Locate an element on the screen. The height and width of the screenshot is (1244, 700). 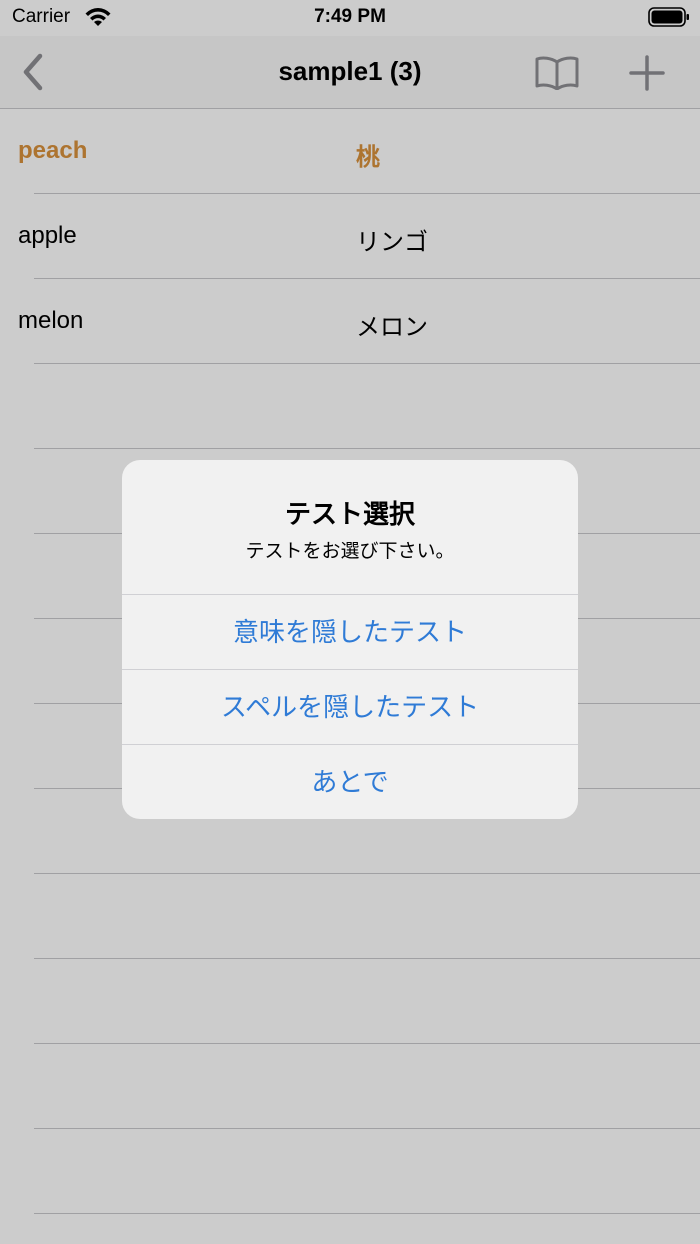
hide-meaning-test-button: 意味を隠したテスト is located at coordinates (350, 631).